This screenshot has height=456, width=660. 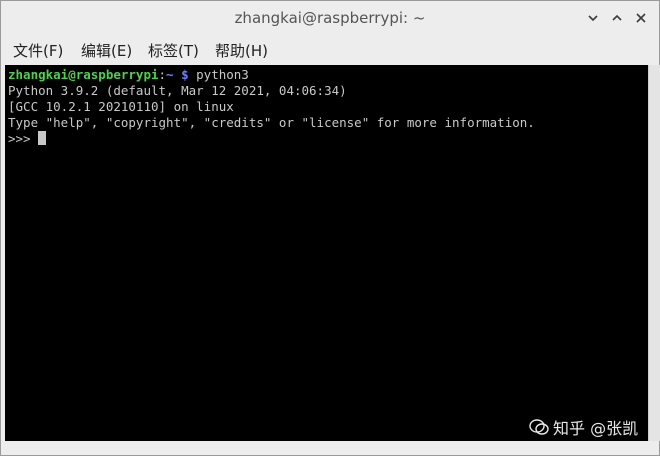 I want to click on prompt-line: zhangkai@raspberrypi:~ $ python3, so click(x=128, y=75).